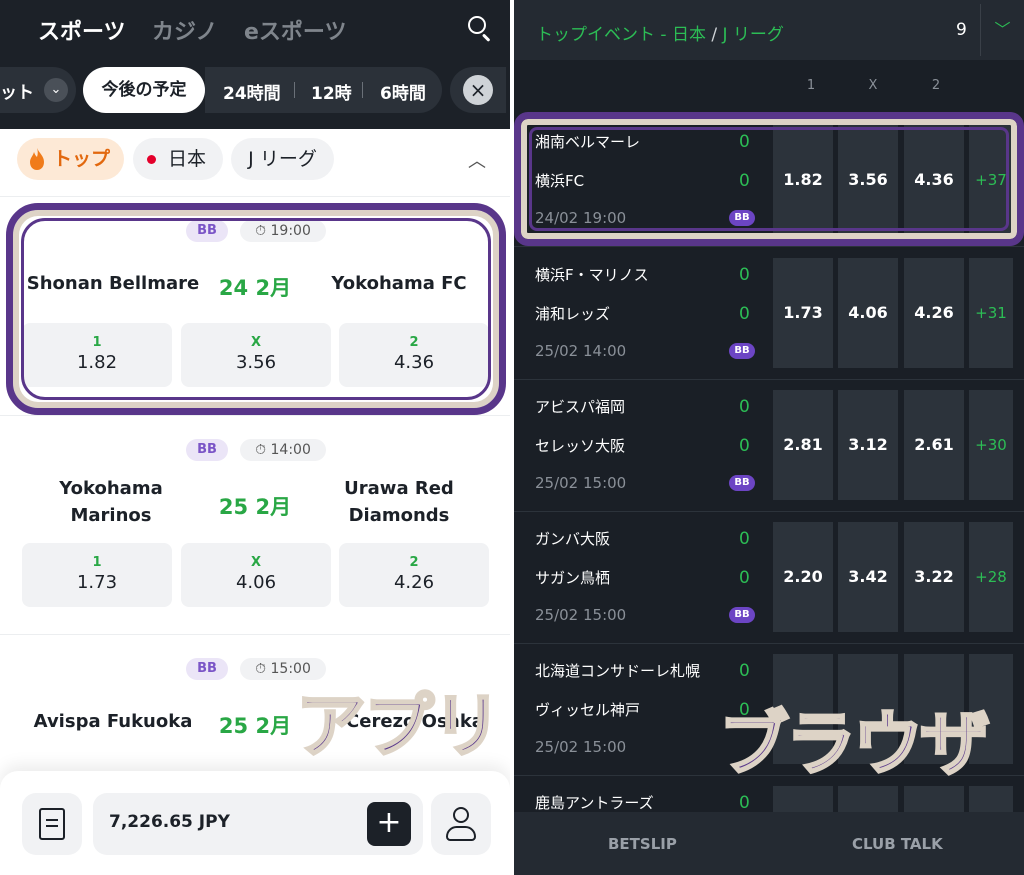  Describe the element at coordinates (187, 159) in the screenshot. I see `breadcrumb-japan-label: 日本` at that location.